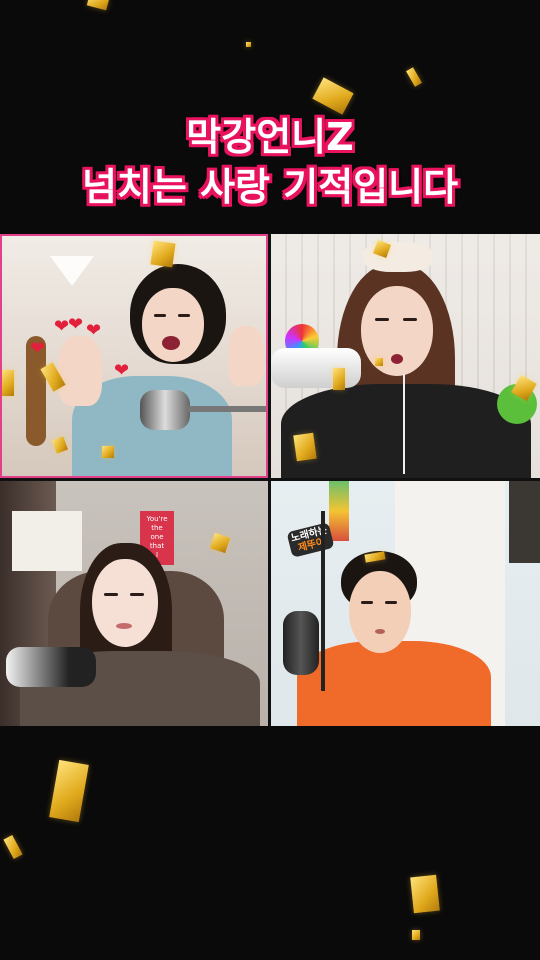  I want to click on caption-line-2: 넘치는 사랑 기적입니다, so click(270, 187).